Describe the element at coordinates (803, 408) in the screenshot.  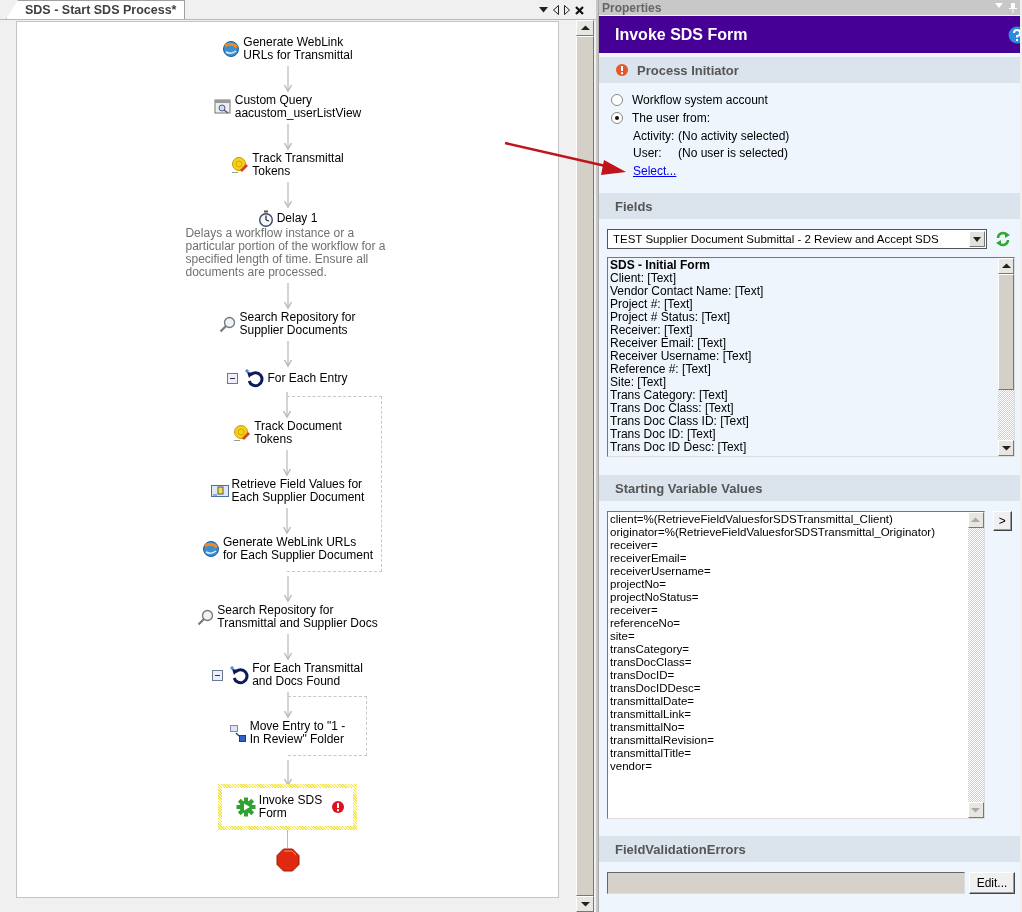
I see `list-item: Trans Doc Class: [Text]` at that location.